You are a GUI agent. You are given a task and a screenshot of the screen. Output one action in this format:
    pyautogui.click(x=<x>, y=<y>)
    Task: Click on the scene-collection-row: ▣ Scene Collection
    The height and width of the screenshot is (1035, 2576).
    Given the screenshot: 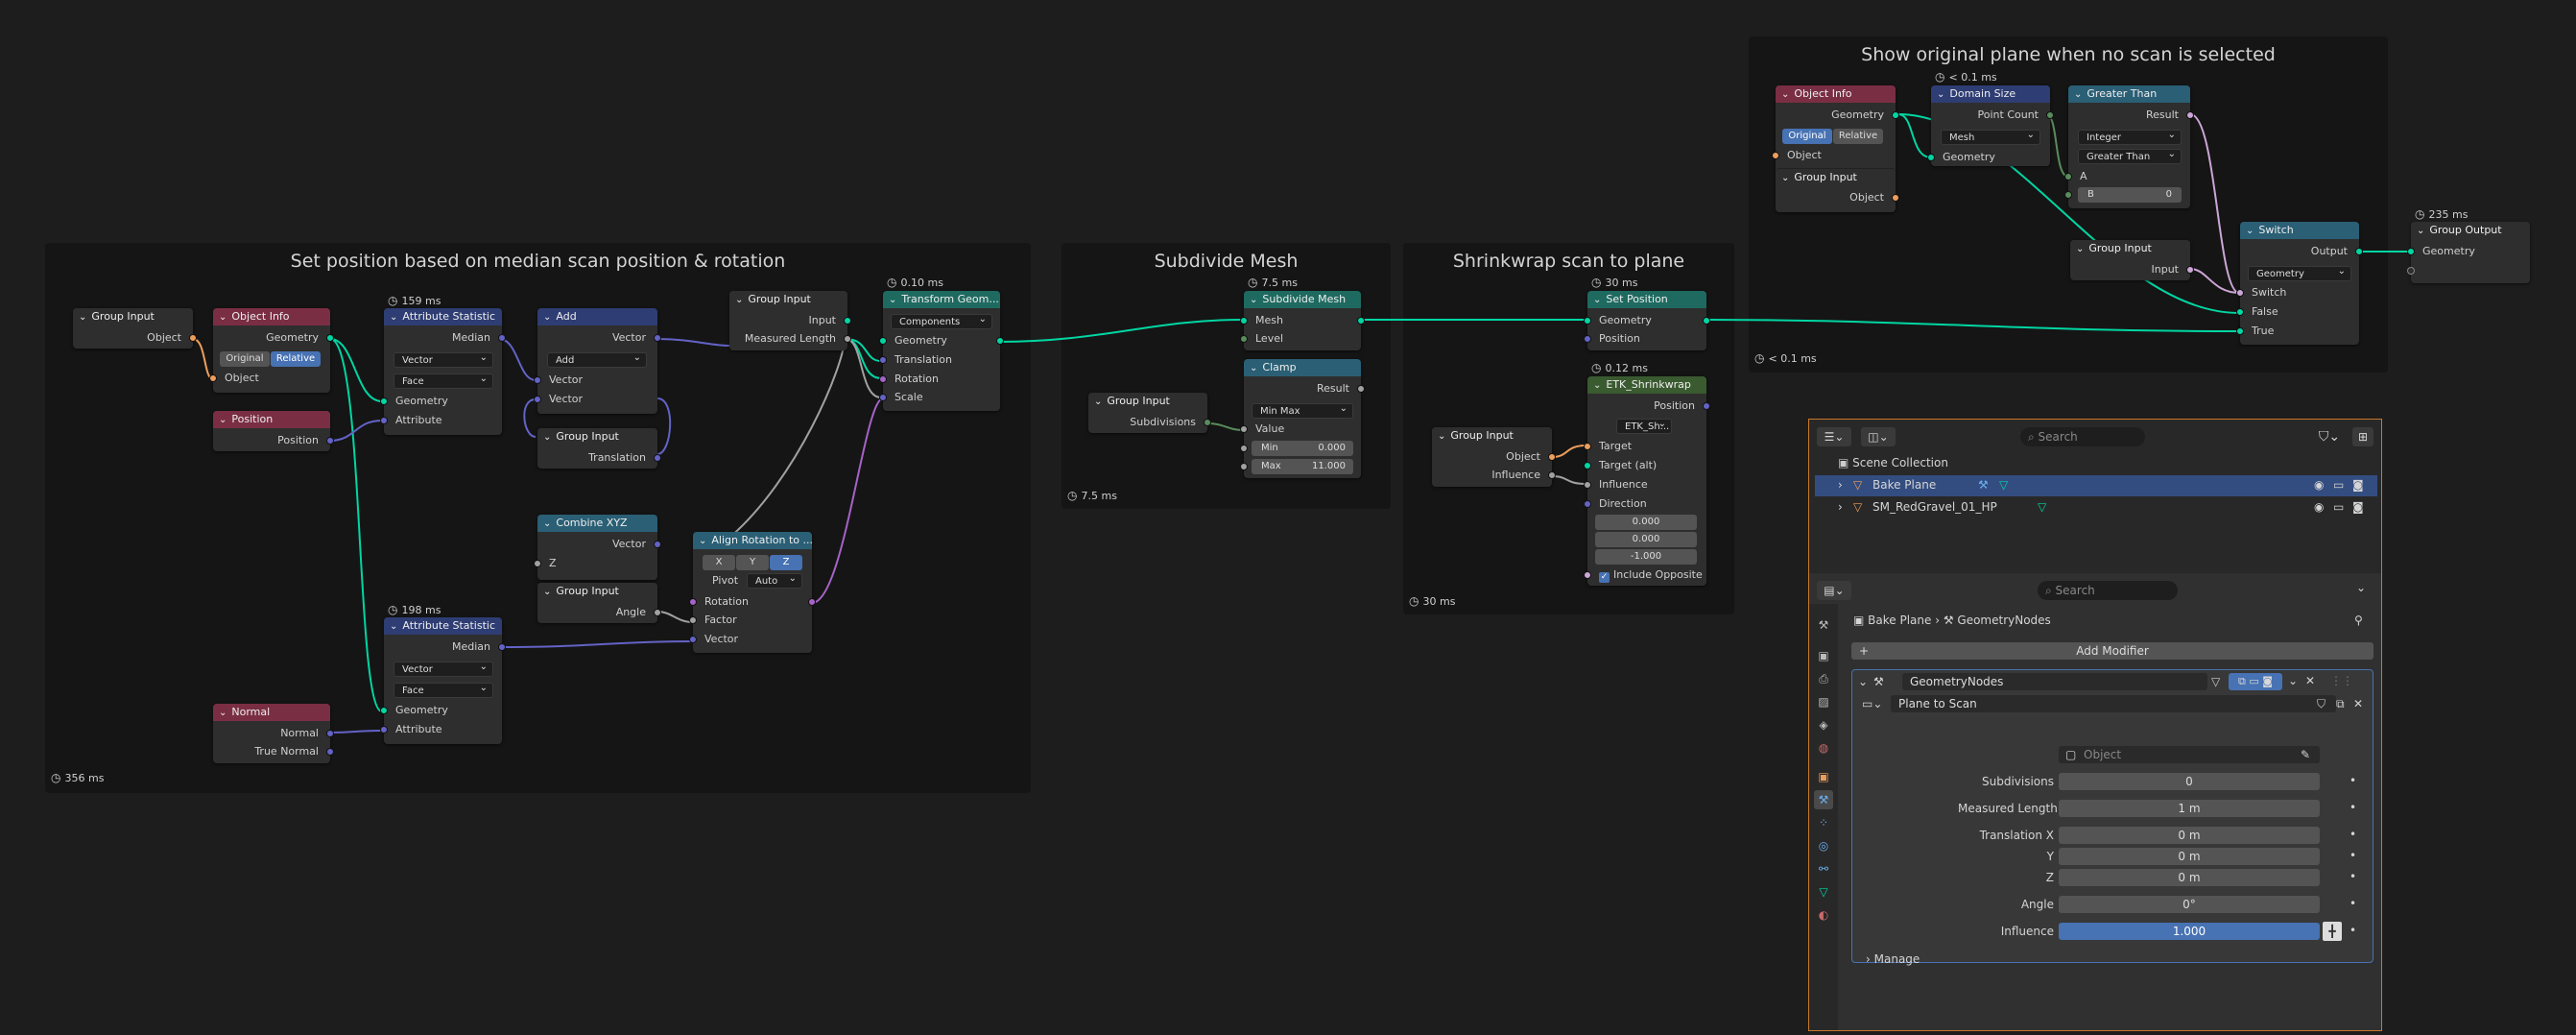 What is the action you would take?
    pyautogui.click(x=1893, y=462)
    